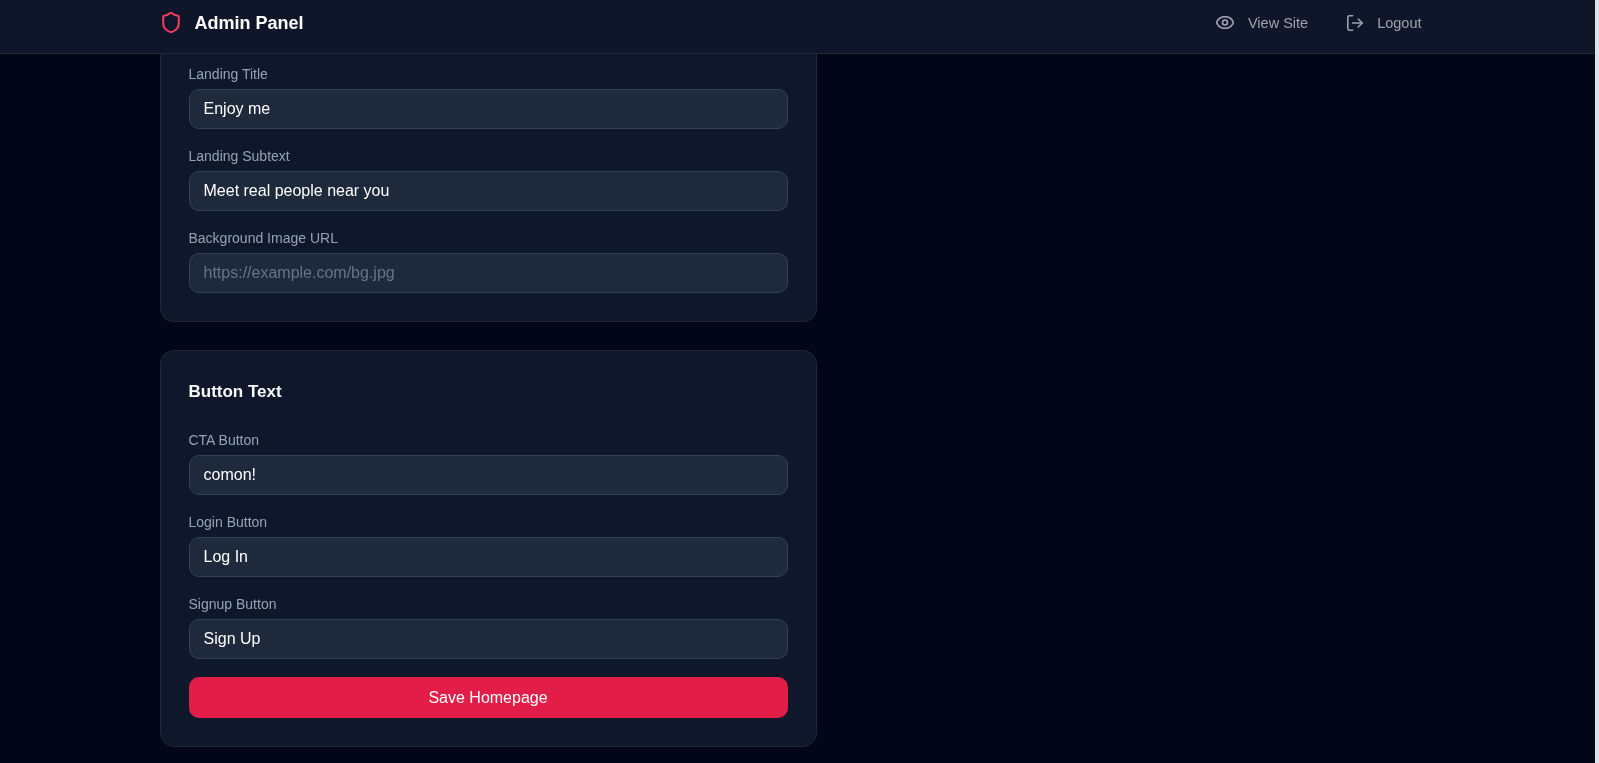 Image resolution: width=1599 pixels, height=763 pixels. Describe the element at coordinates (1224, 22) in the screenshot. I see `eye-icon` at that location.